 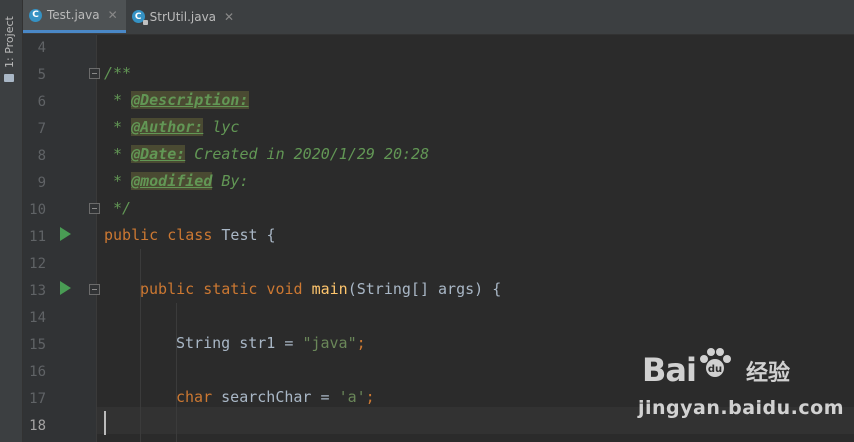 What do you see at coordinates (37, 372) in the screenshot?
I see `line-number: 16` at bounding box center [37, 372].